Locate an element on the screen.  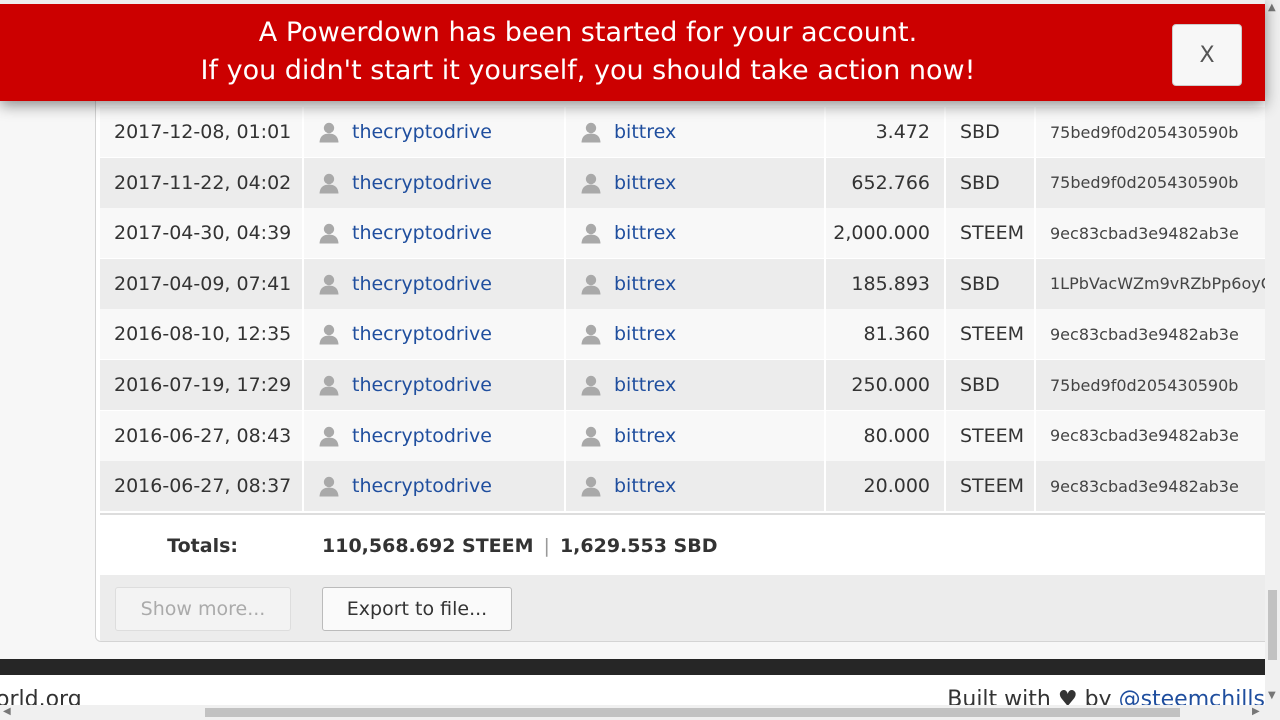
transfer-date: 2016-06-27, 08:37 is located at coordinates (202, 486).